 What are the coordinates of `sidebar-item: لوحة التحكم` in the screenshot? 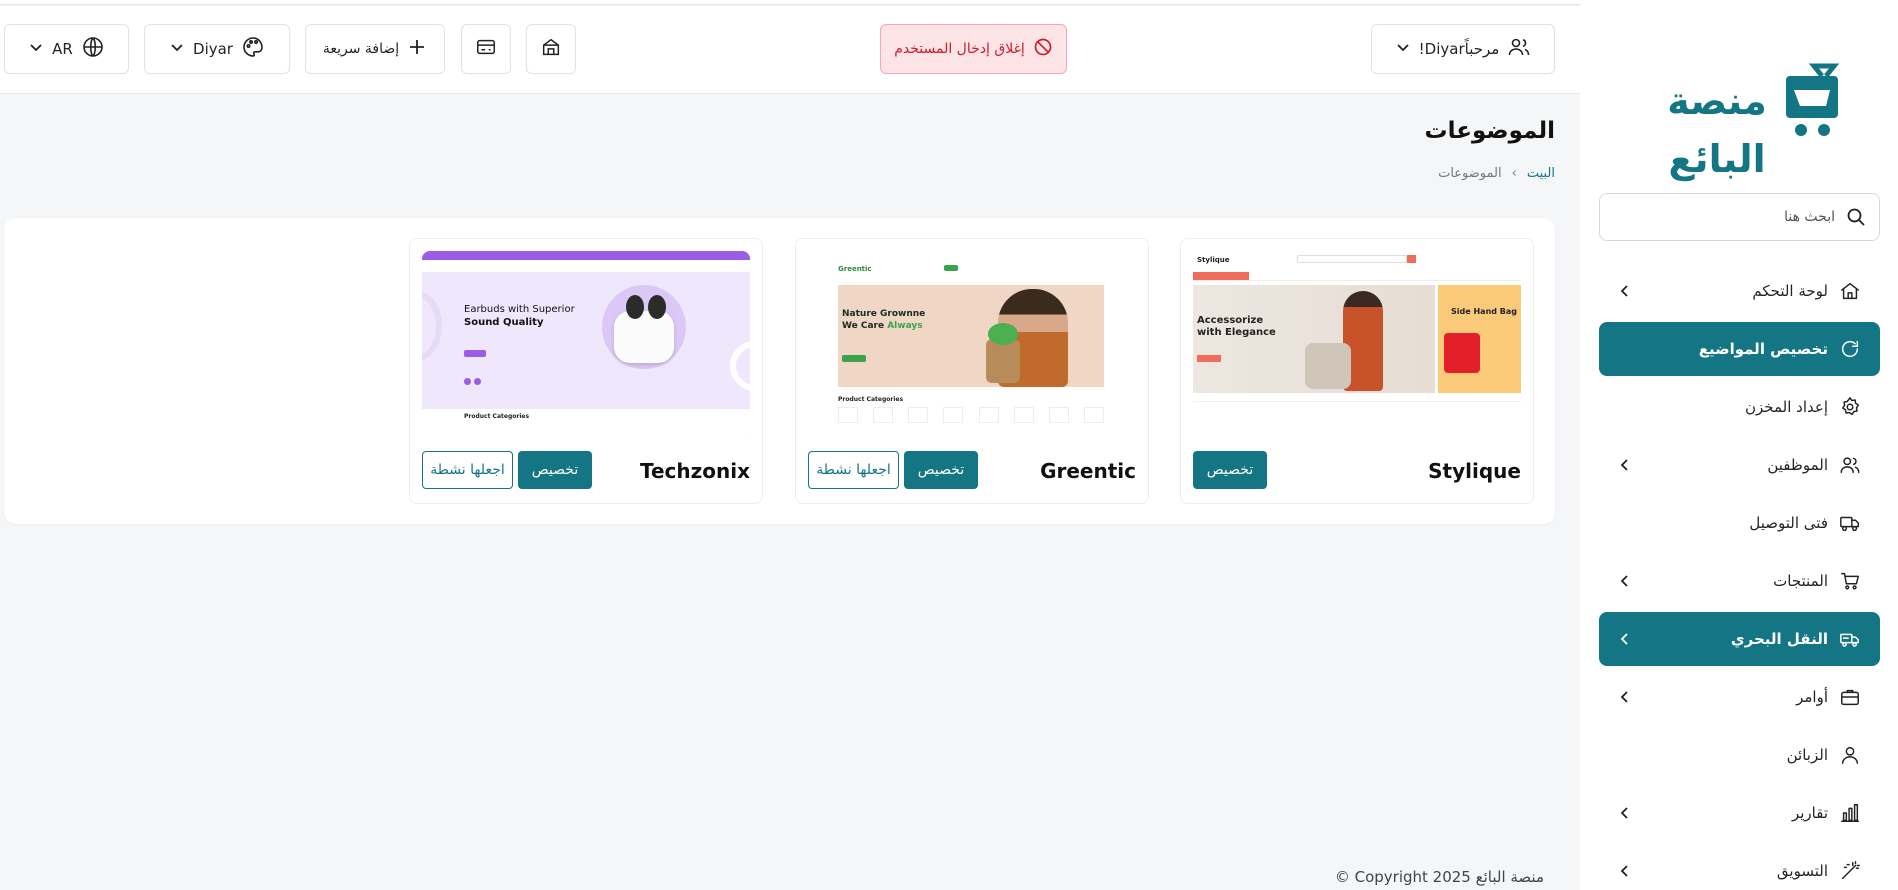 It's located at (1739, 291).